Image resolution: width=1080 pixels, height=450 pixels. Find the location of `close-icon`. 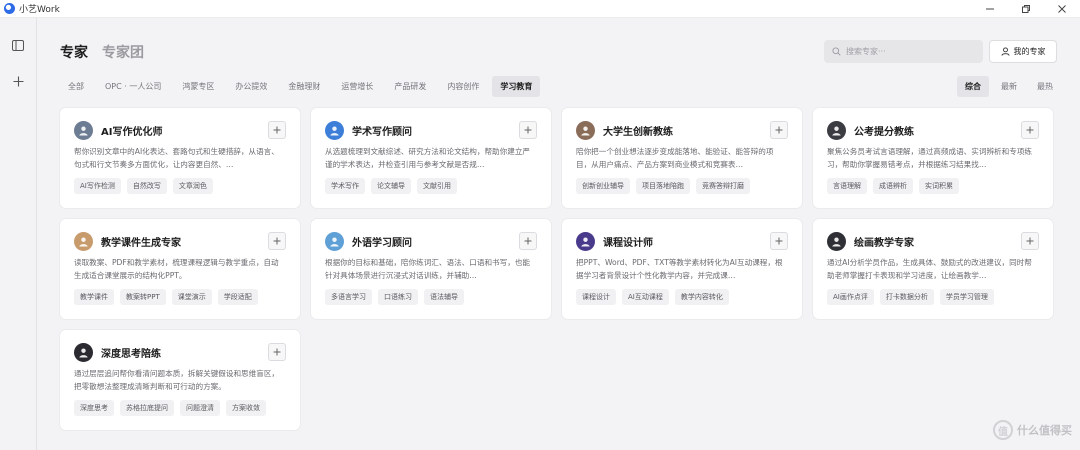

close-icon is located at coordinates (1062, 9).